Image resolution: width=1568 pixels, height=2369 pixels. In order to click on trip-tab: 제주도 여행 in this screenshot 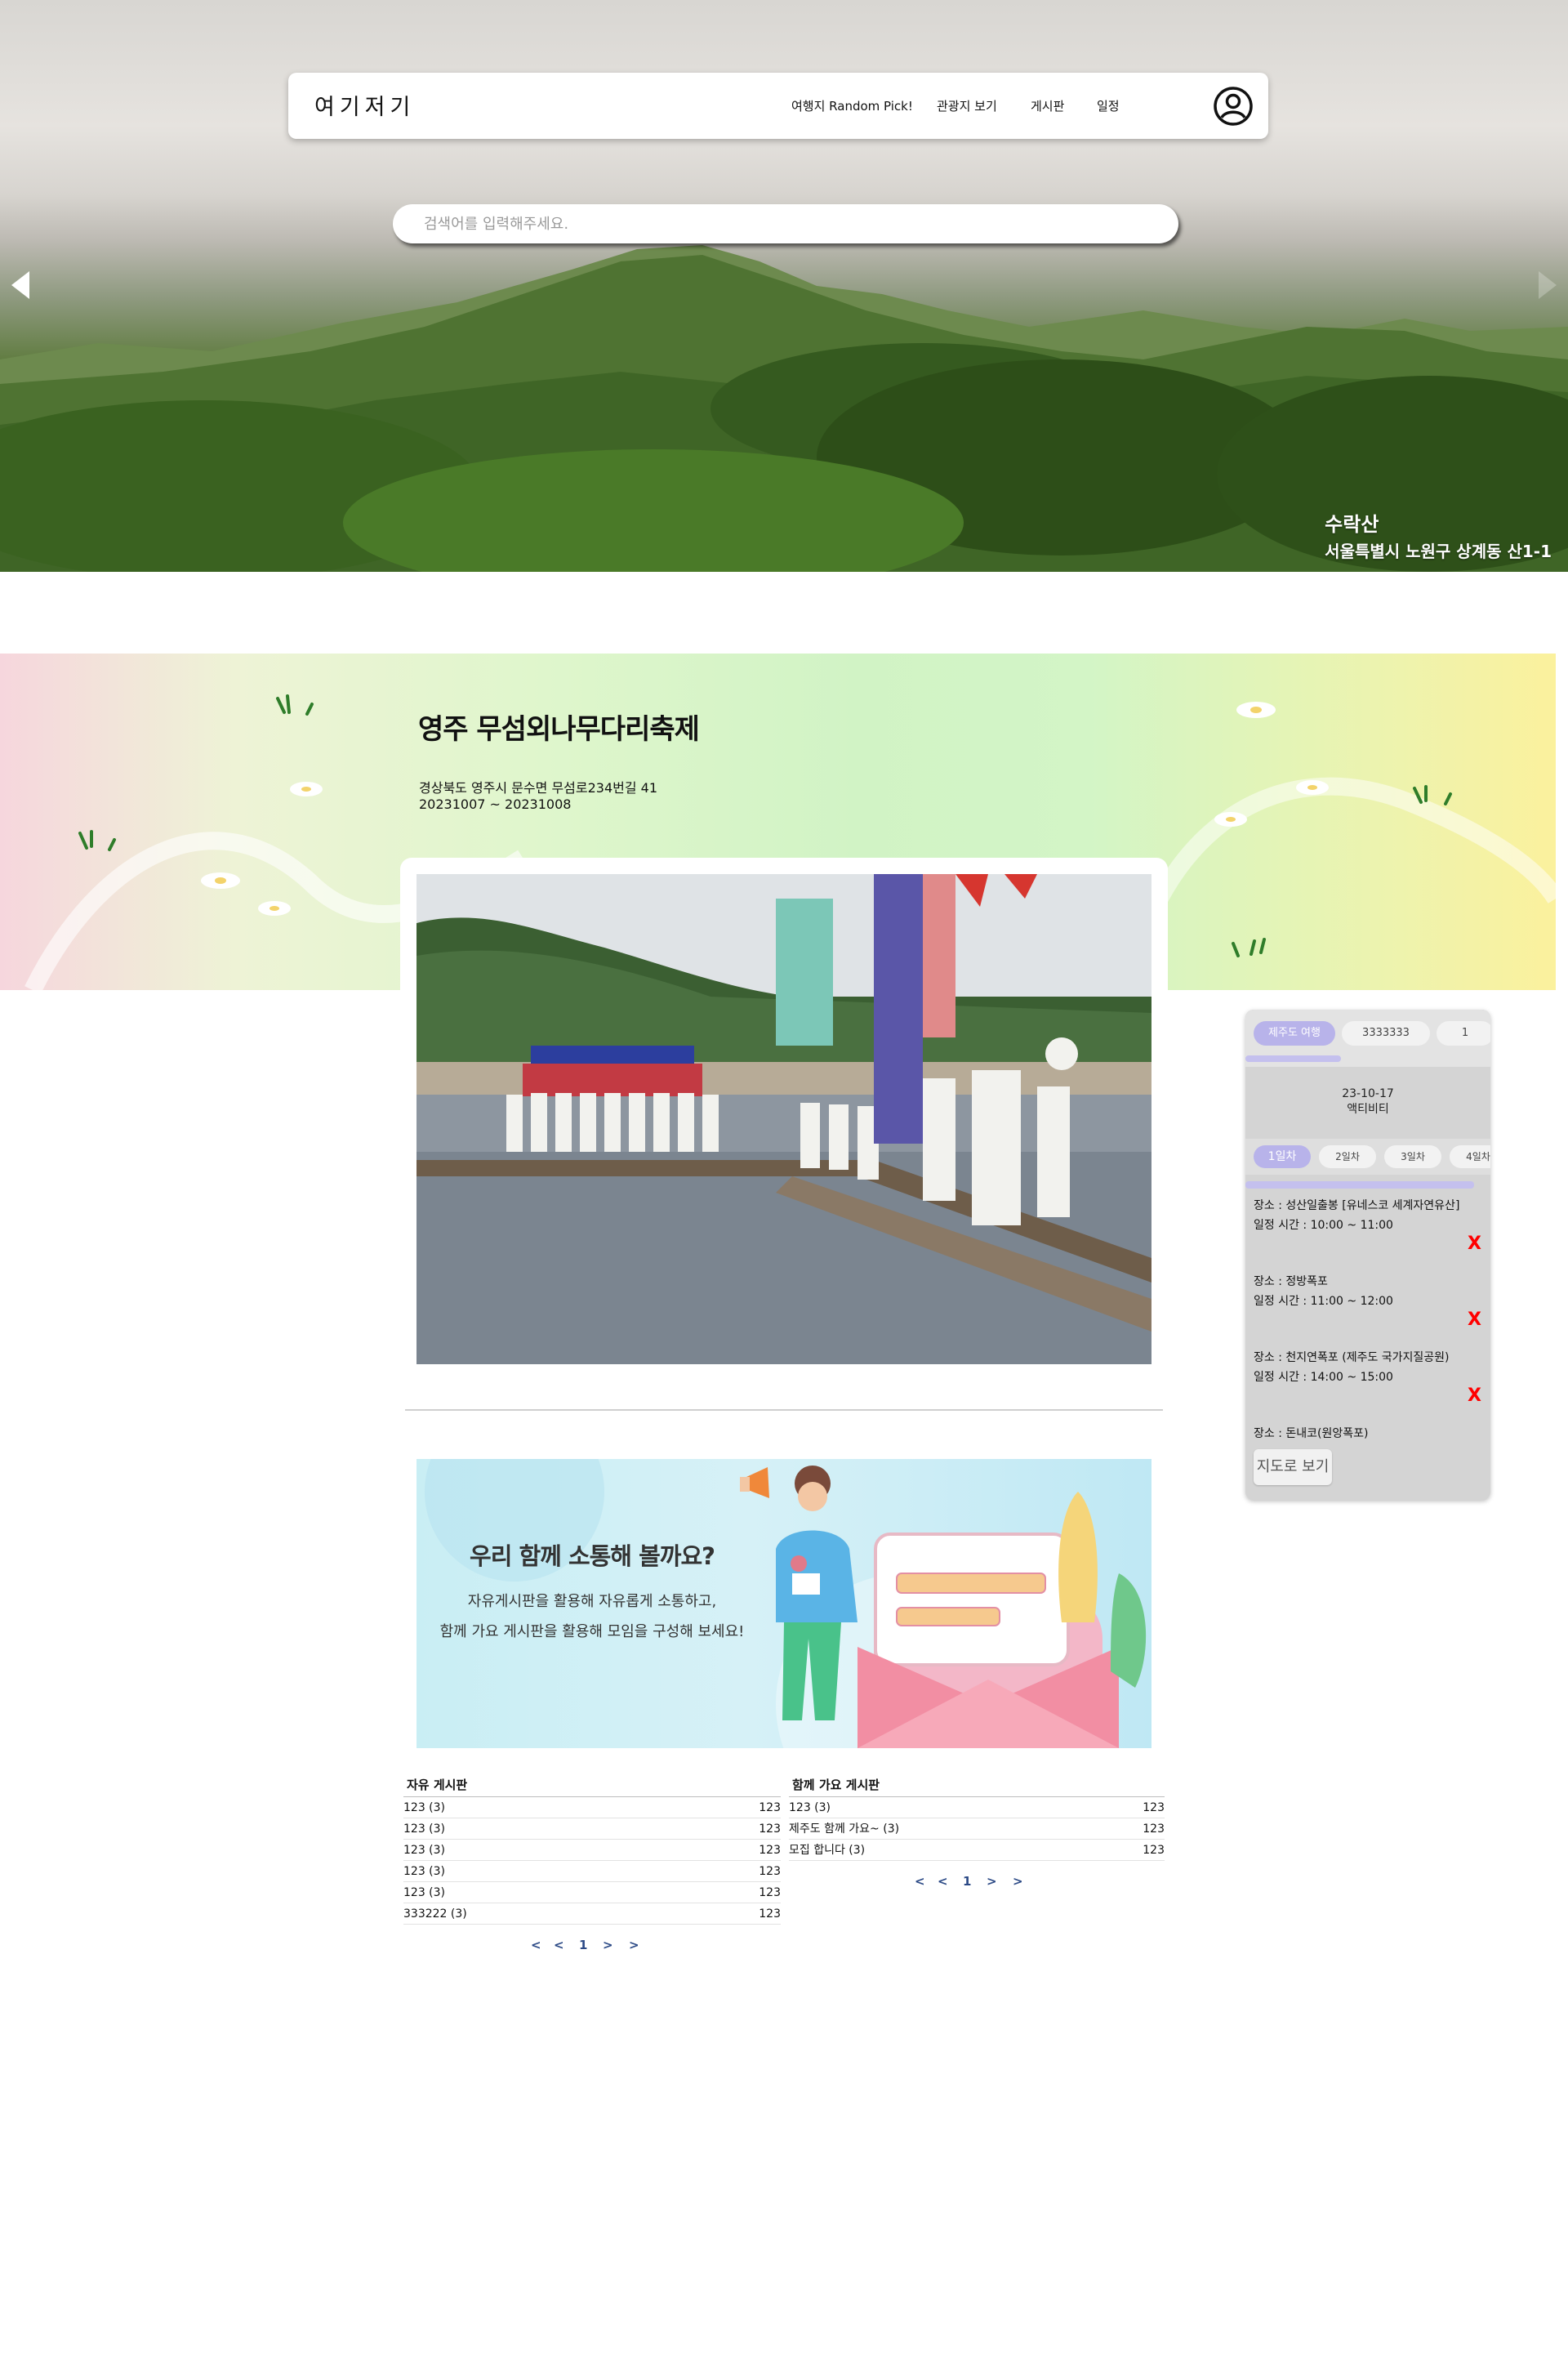, I will do `click(1294, 1033)`.